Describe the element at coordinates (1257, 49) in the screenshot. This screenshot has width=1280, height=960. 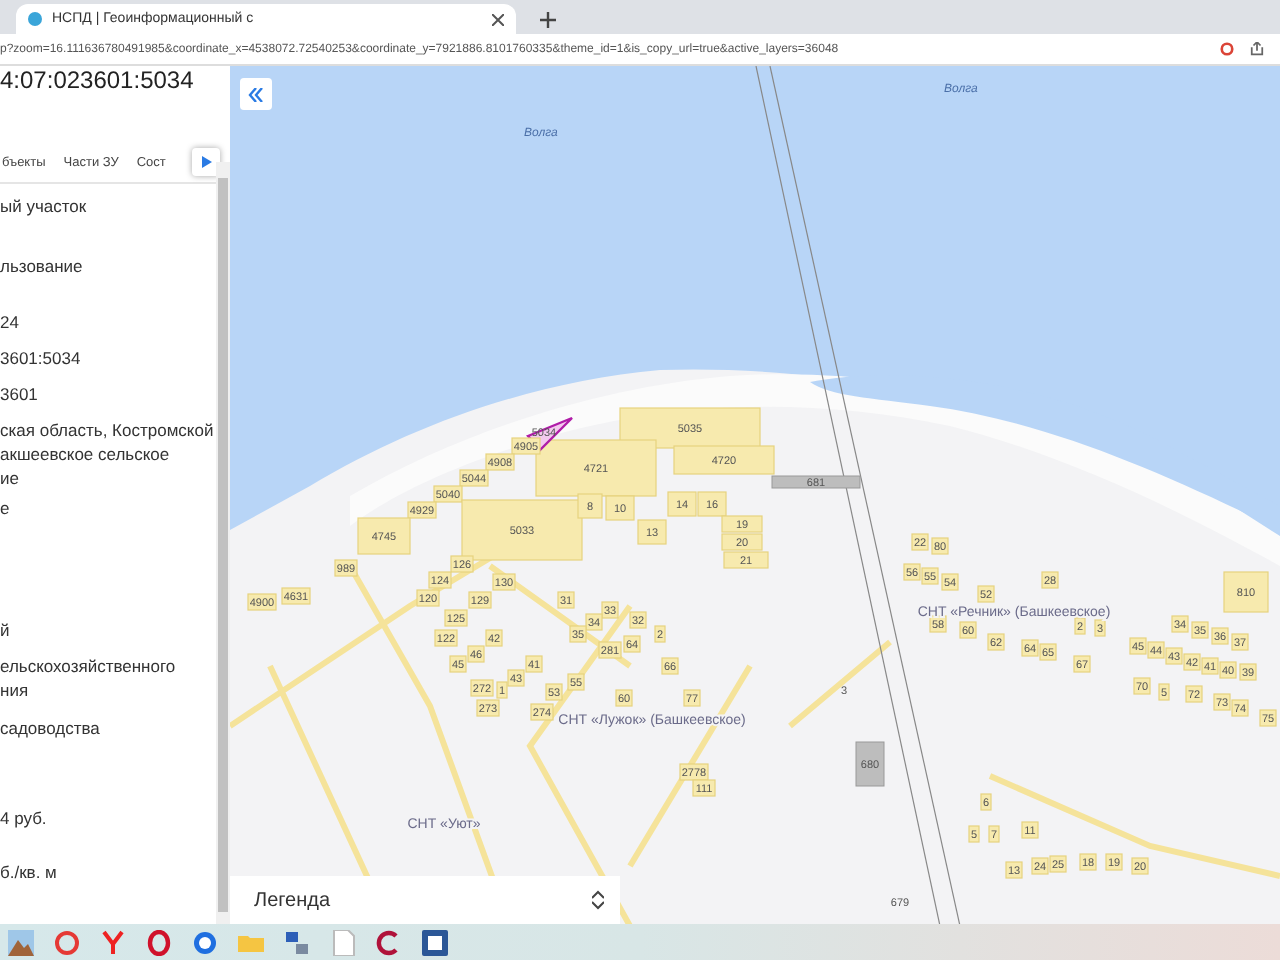
I see `share-icon` at that location.